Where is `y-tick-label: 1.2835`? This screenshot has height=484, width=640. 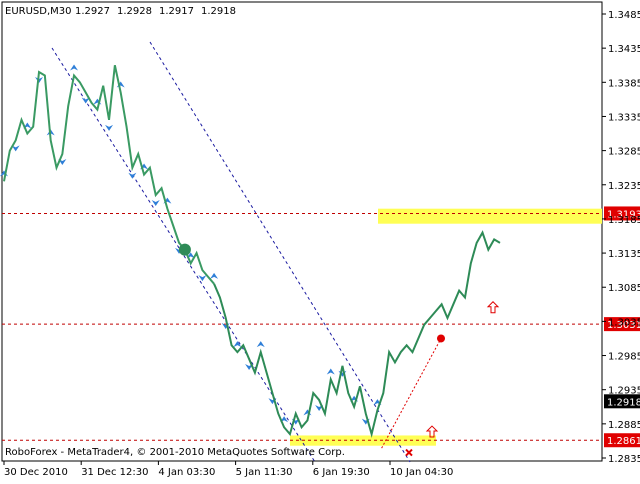 y-tick-label: 1.2835 is located at coordinates (624, 459).